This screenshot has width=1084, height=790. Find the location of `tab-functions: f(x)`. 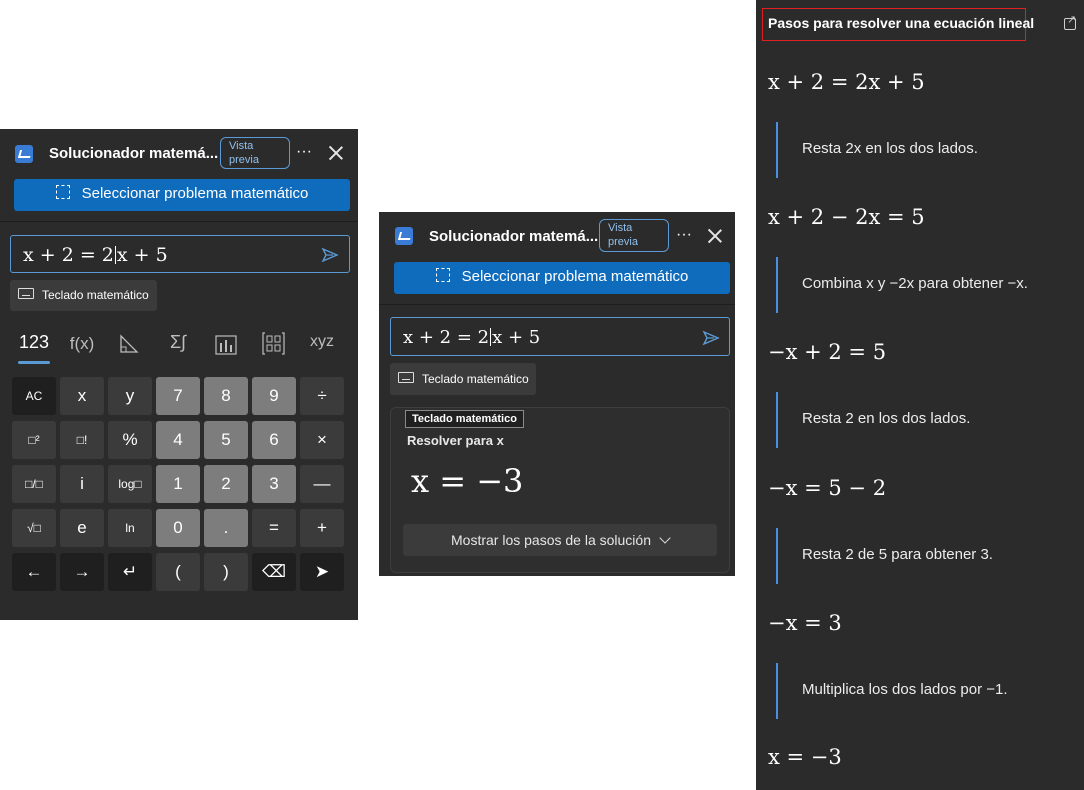

tab-functions: f(x) is located at coordinates (82, 344).